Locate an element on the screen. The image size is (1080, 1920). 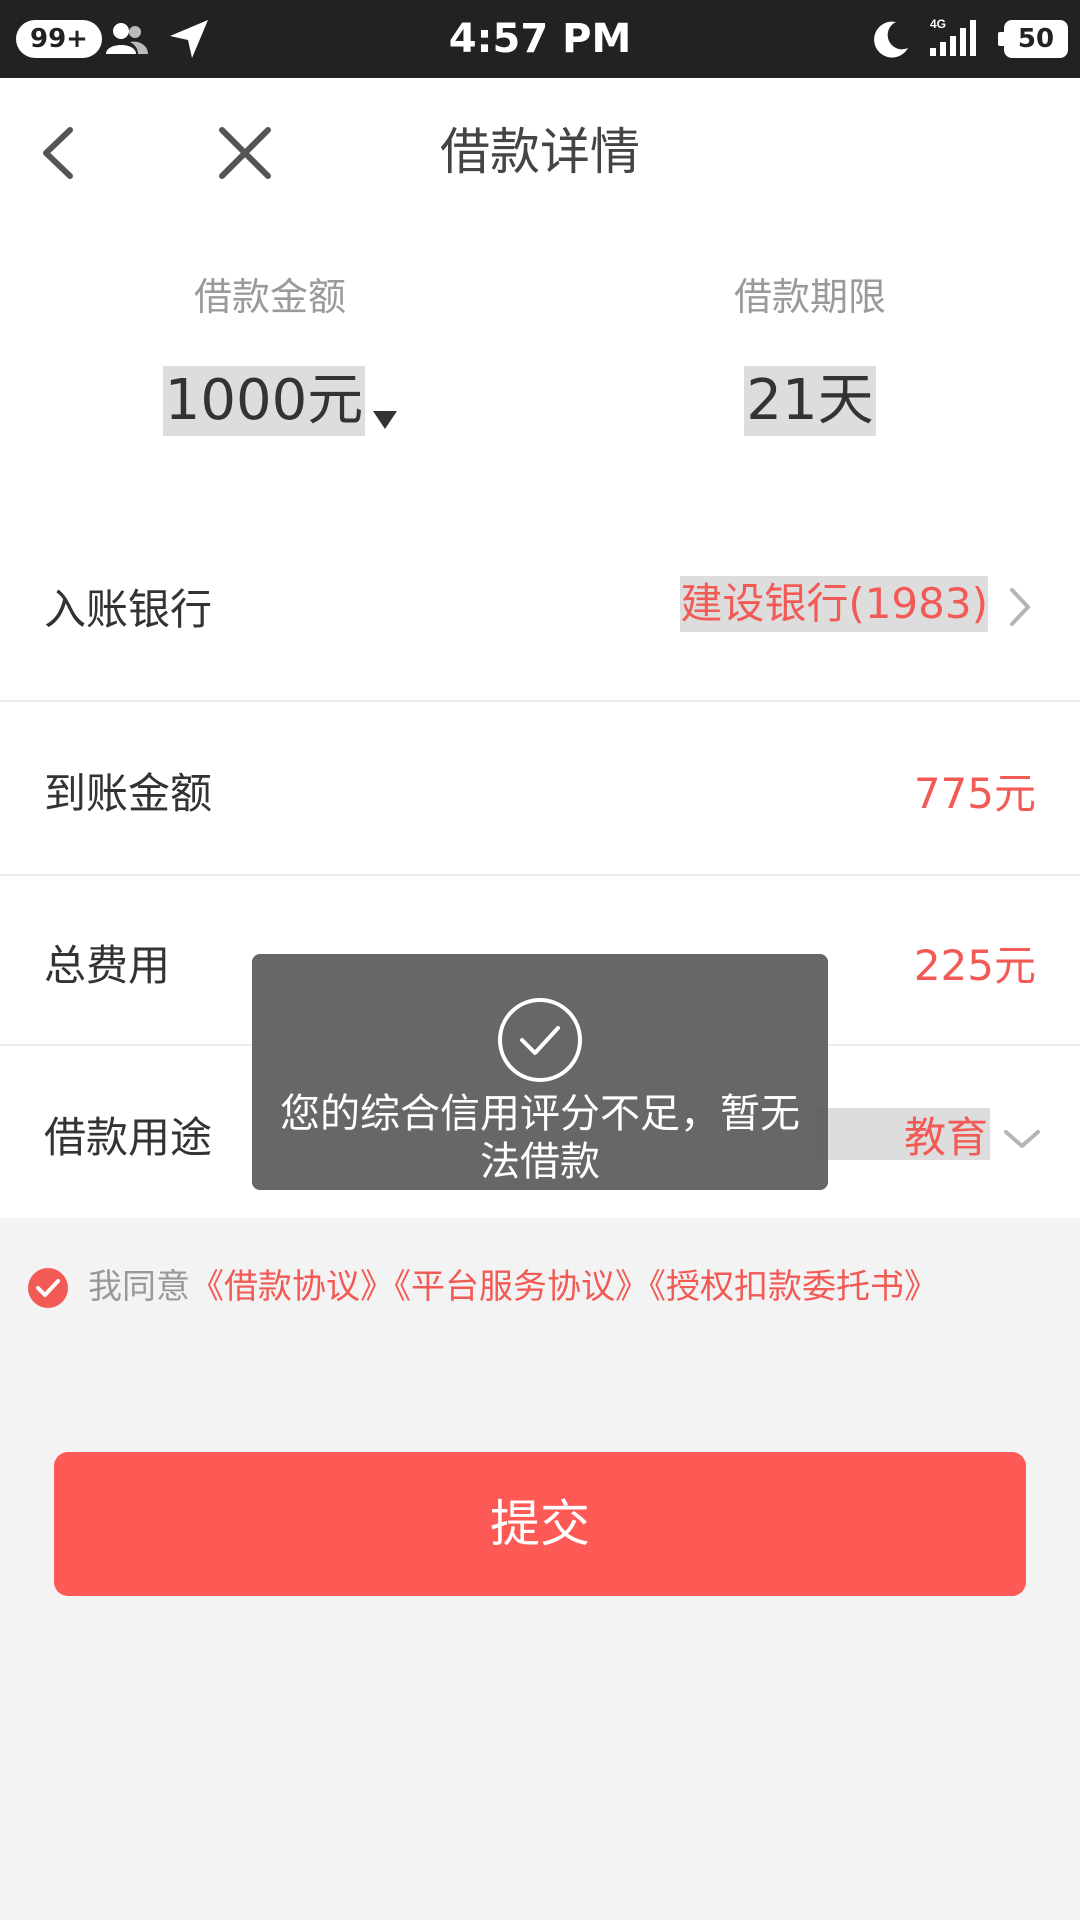
toast-message: 您的综合信用评分不足，暂无法借款 is located at coordinates (540, 1072).